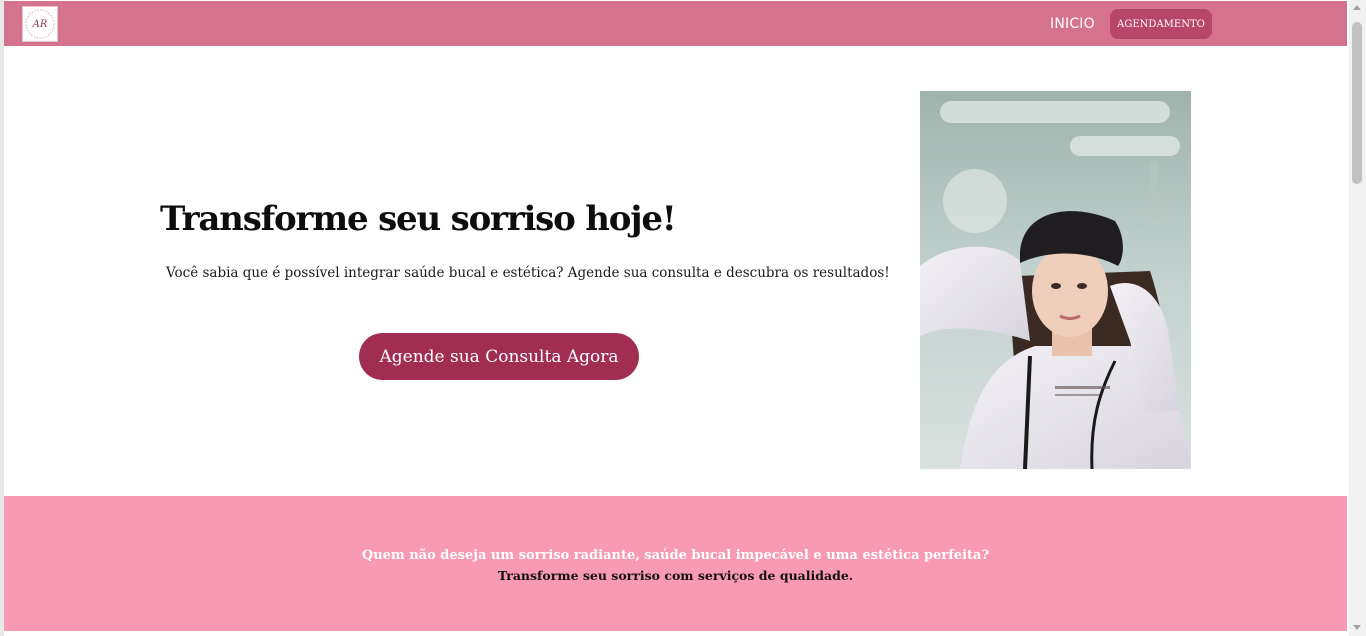 The width and height of the screenshot is (1366, 636). Describe the element at coordinates (1055, 280) in the screenshot. I see `dentist-photo` at that location.